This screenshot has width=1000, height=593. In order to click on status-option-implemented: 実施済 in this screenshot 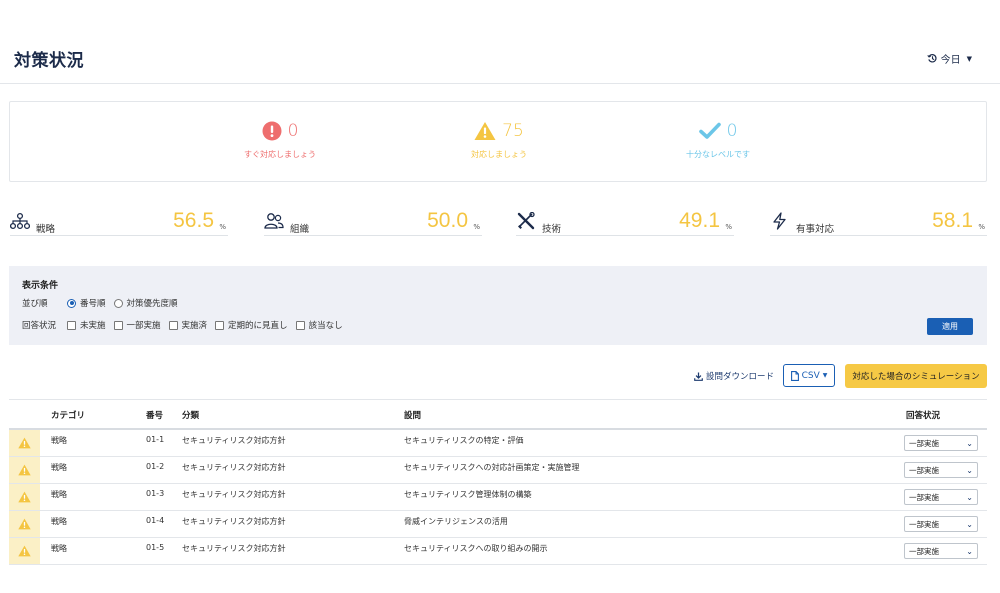, I will do `click(188, 325)`.